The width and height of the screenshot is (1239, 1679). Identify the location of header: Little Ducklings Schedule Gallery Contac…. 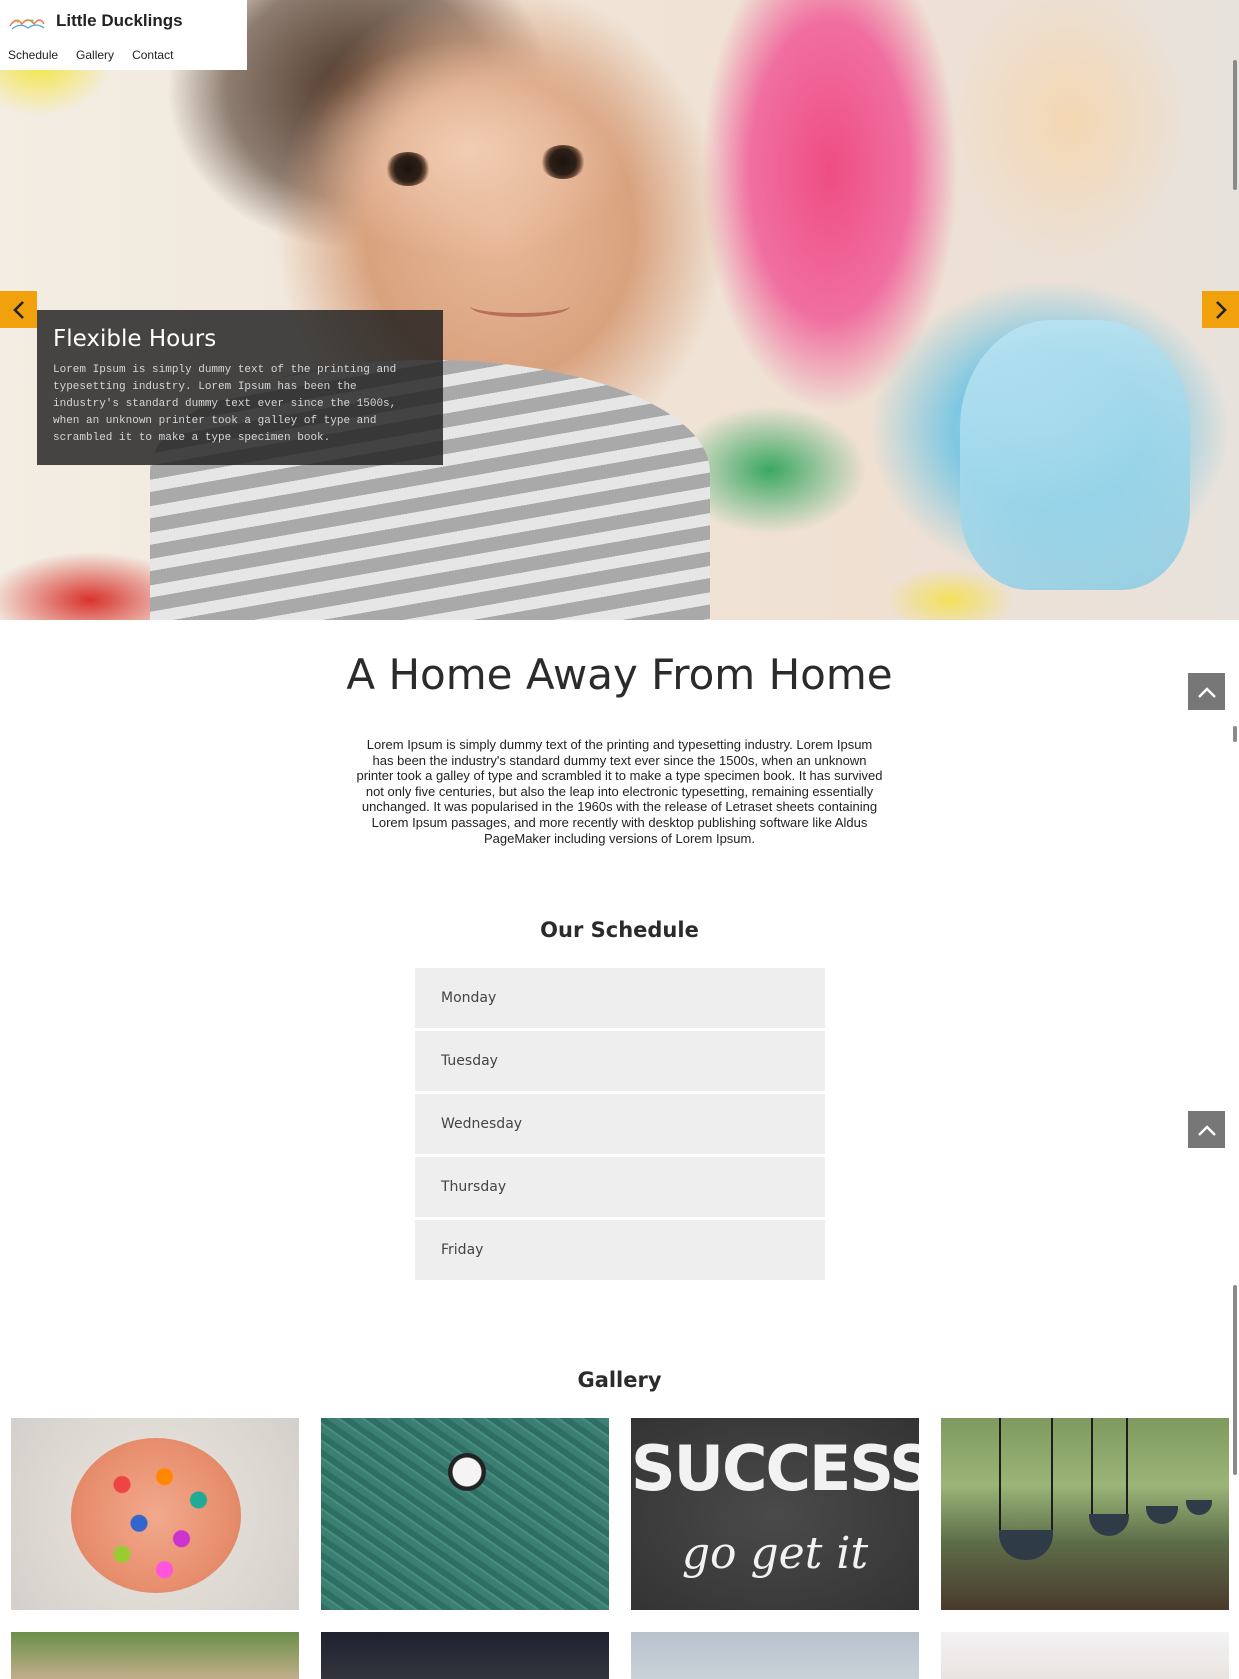
(123, 35).